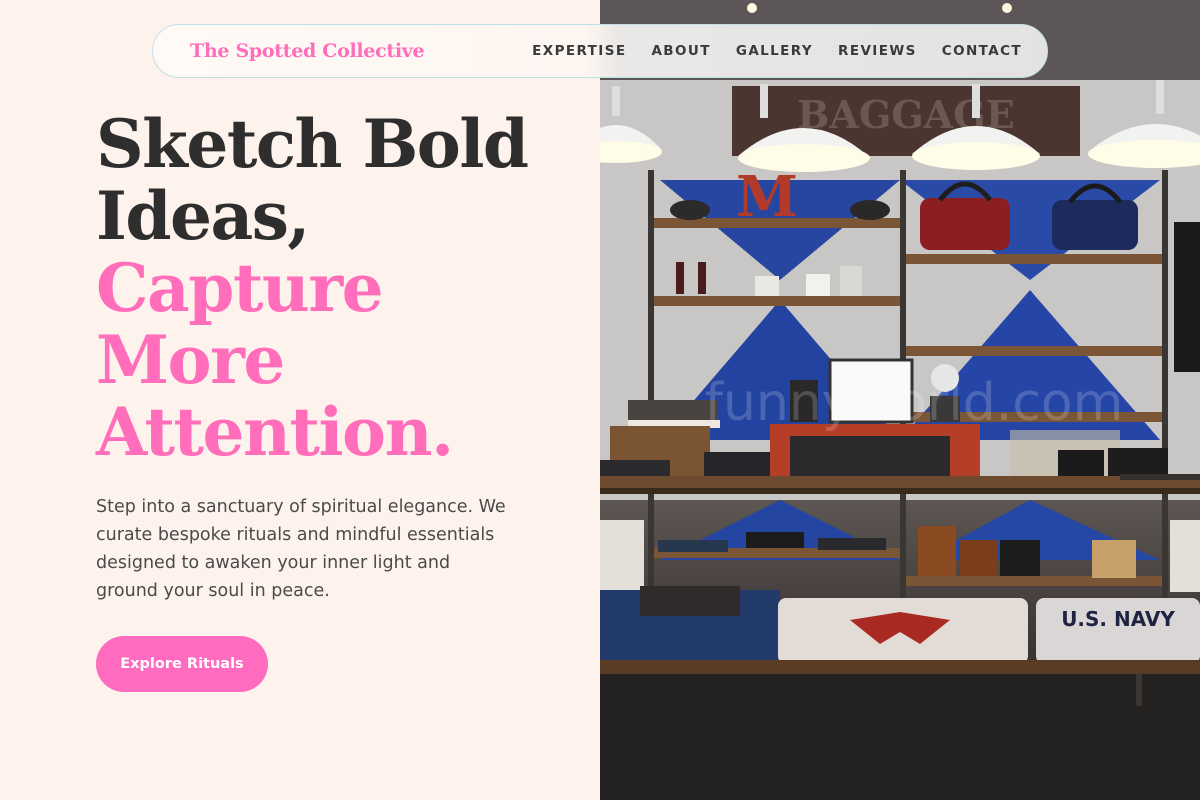 The image size is (1200, 800). What do you see at coordinates (774, 51) in the screenshot?
I see `nav-link-gallery: GALLERY` at bounding box center [774, 51].